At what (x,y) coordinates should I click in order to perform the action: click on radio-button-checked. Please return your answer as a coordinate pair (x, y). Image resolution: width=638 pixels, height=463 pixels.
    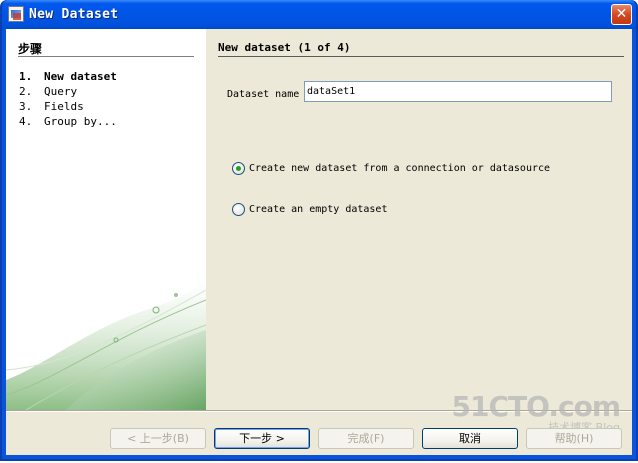
    Looking at the image, I should click on (238, 168).